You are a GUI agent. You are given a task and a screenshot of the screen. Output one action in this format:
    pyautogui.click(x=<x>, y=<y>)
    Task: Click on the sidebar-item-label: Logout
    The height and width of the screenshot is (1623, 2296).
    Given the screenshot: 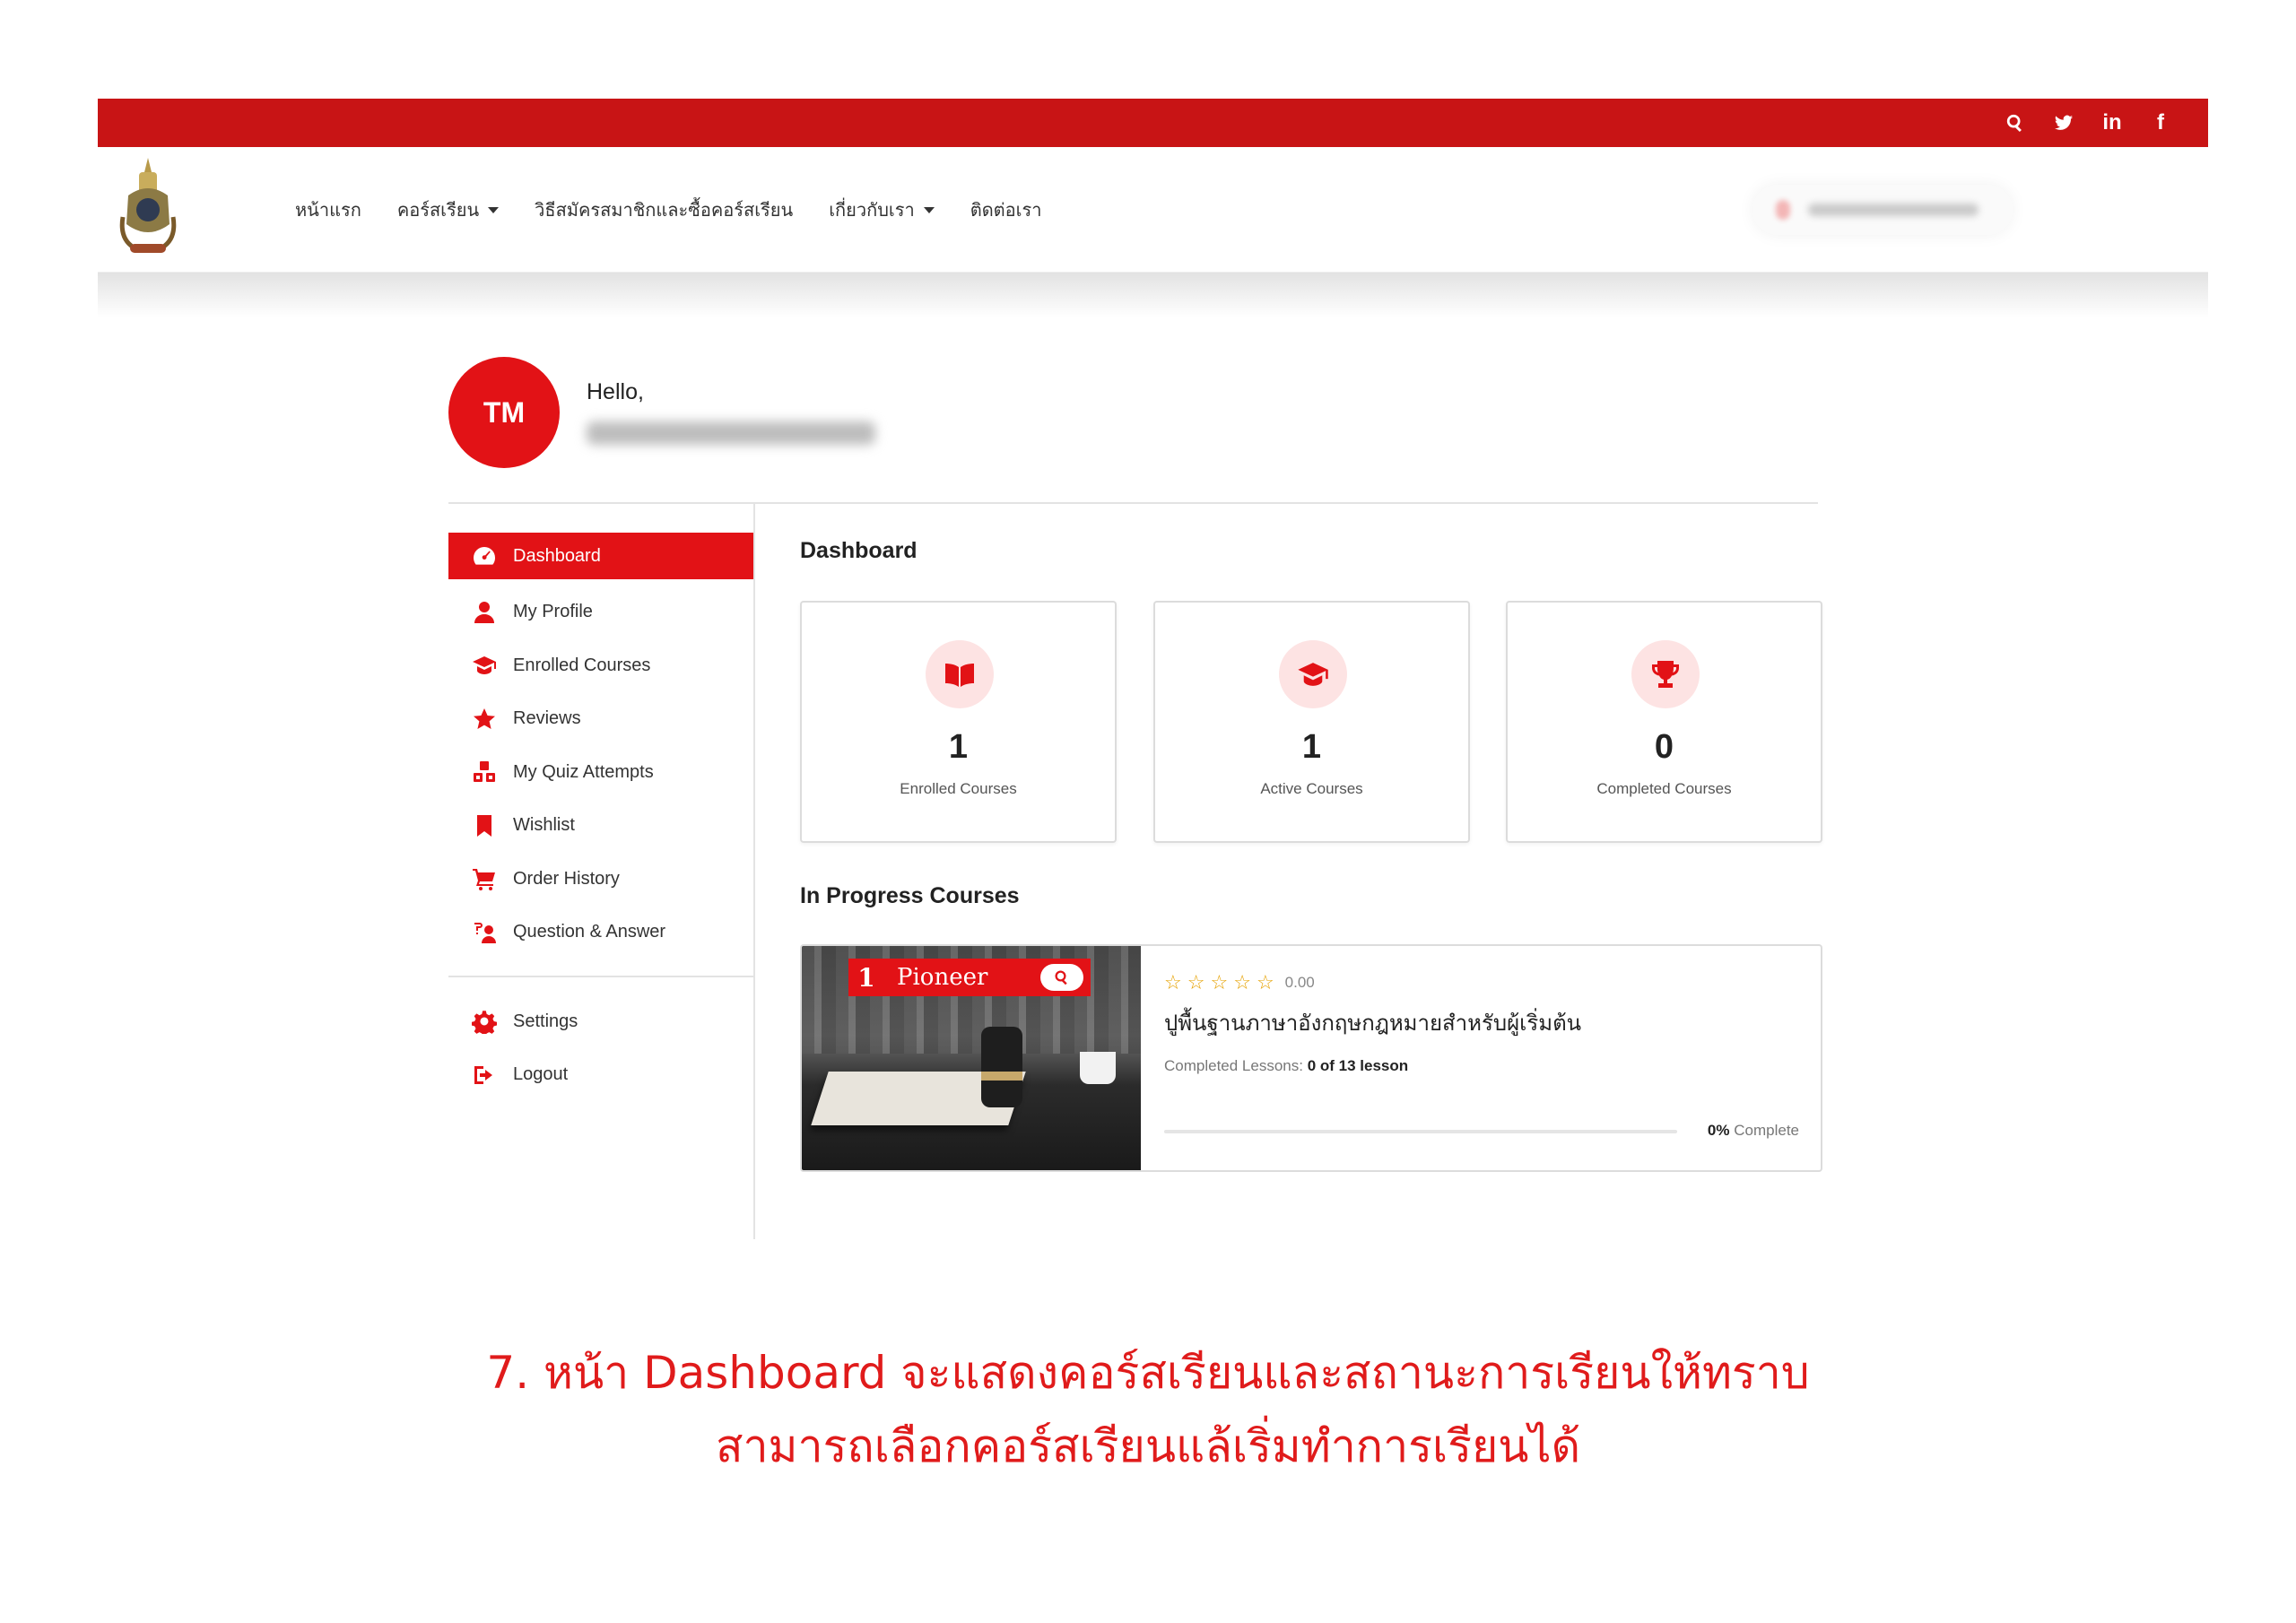 What is the action you would take?
    pyautogui.click(x=541, y=1074)
    